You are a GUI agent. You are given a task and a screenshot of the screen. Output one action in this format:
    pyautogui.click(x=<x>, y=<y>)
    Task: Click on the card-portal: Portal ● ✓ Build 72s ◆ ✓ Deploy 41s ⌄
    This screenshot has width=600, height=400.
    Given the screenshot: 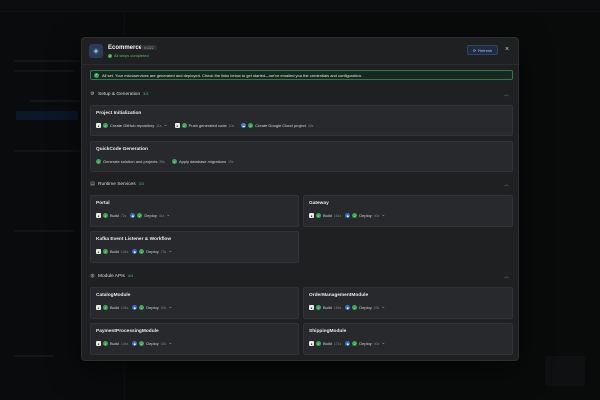 What is the action you would take?
    pyautogui.click(x=194, y=211)
    